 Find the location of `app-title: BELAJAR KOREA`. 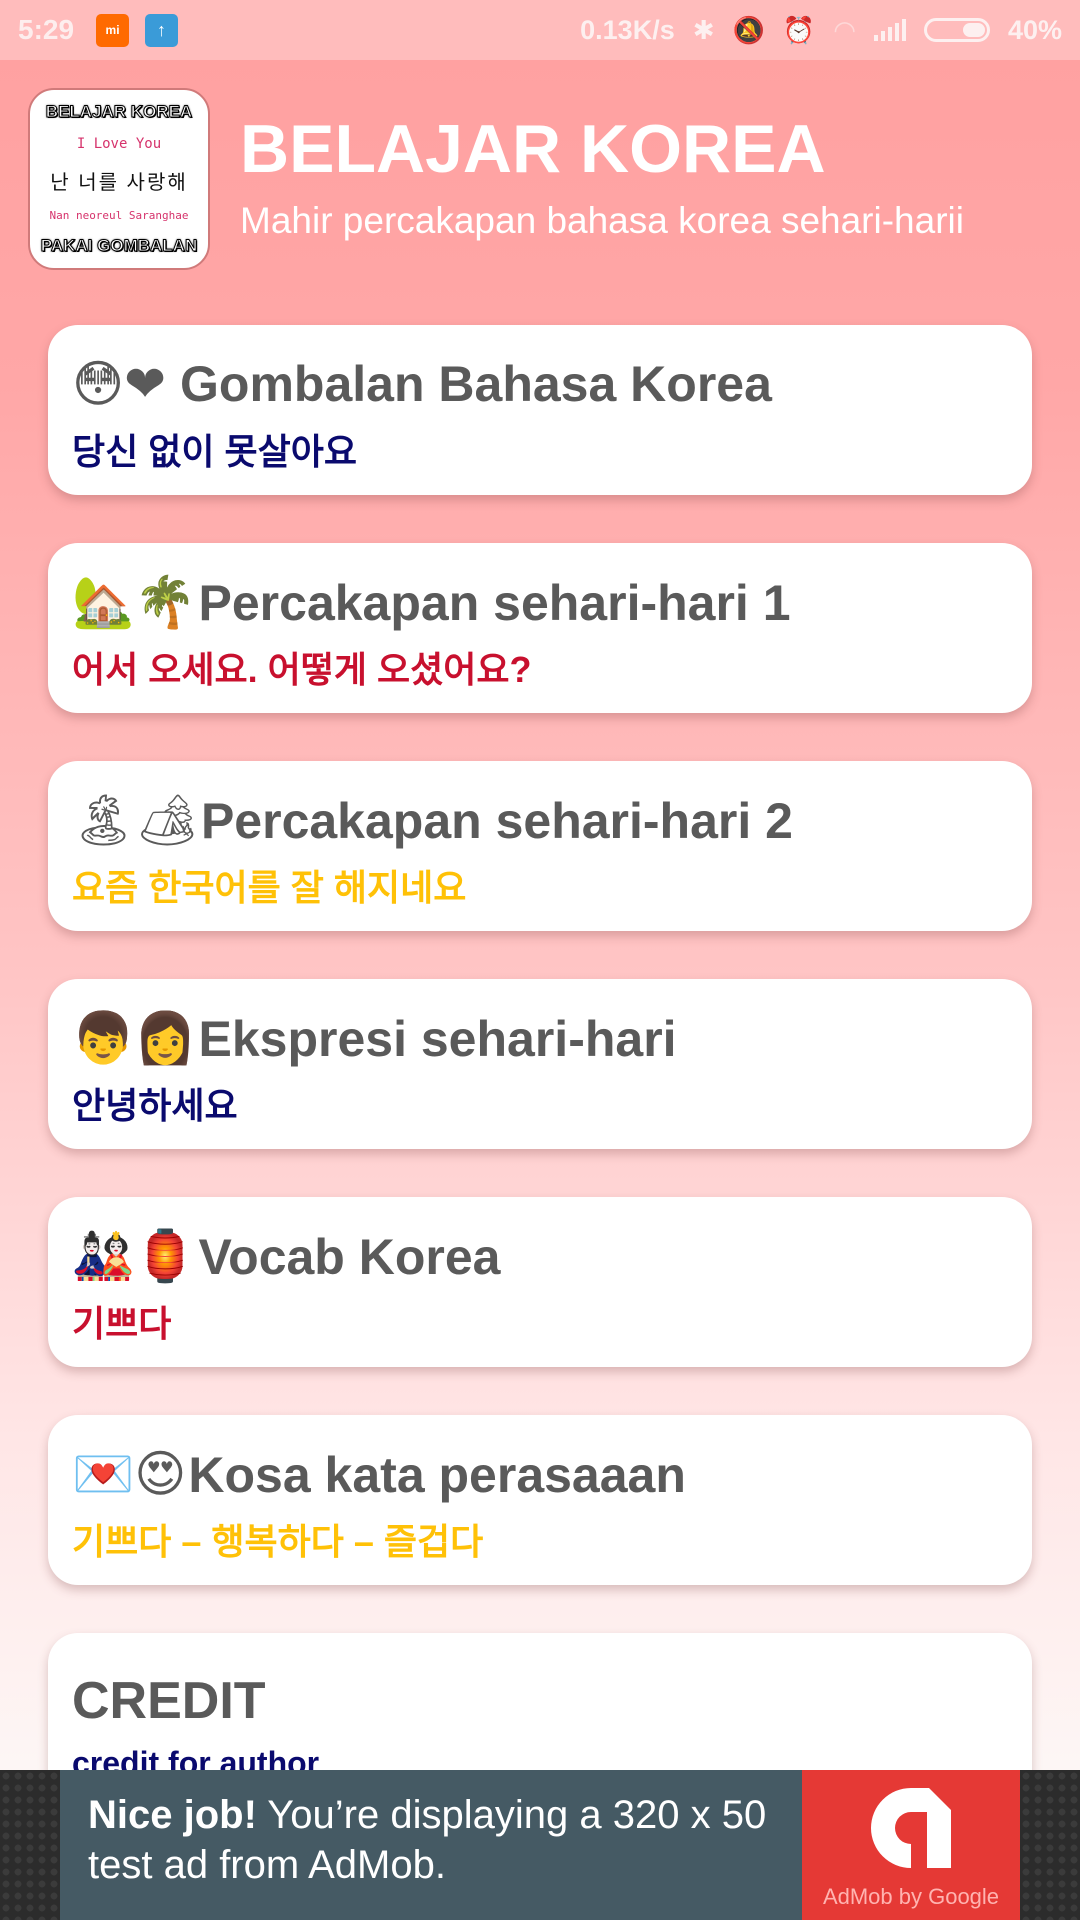

app-title: BELAJAR KOREA is located at coordinates (533, 149).